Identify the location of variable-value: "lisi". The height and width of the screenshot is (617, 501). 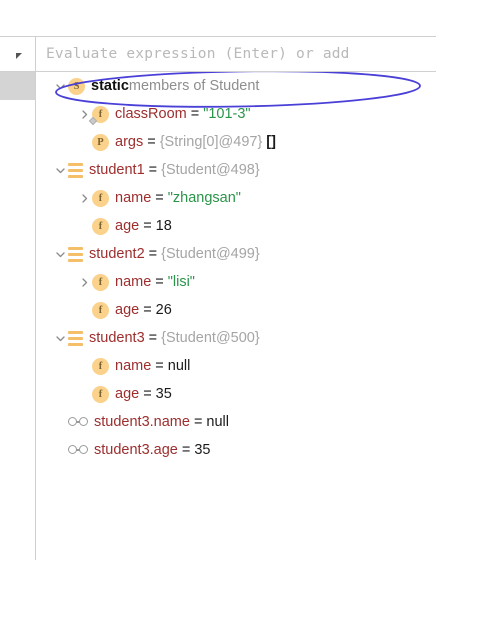
(181, 282).